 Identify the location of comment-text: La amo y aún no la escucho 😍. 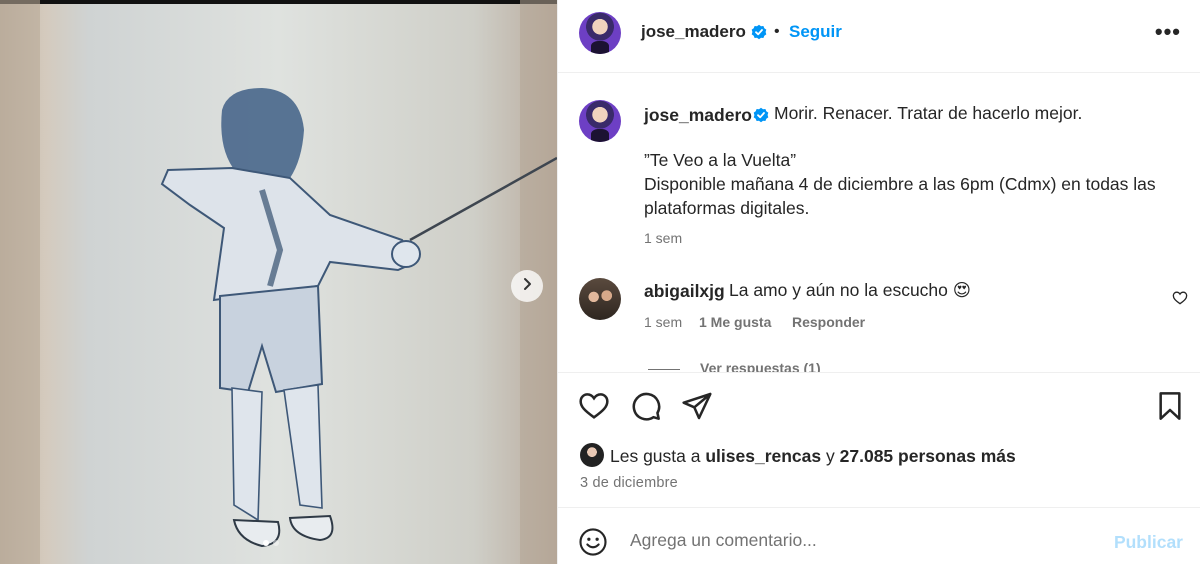
(850, 290).